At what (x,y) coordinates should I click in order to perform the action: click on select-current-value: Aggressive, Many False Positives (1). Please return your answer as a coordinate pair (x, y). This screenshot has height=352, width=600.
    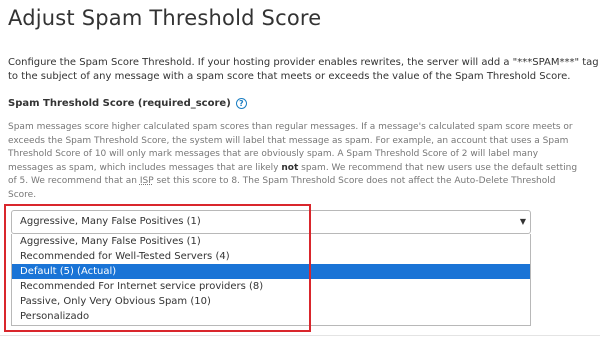
    Looking at the image, I should click on (110, 221).